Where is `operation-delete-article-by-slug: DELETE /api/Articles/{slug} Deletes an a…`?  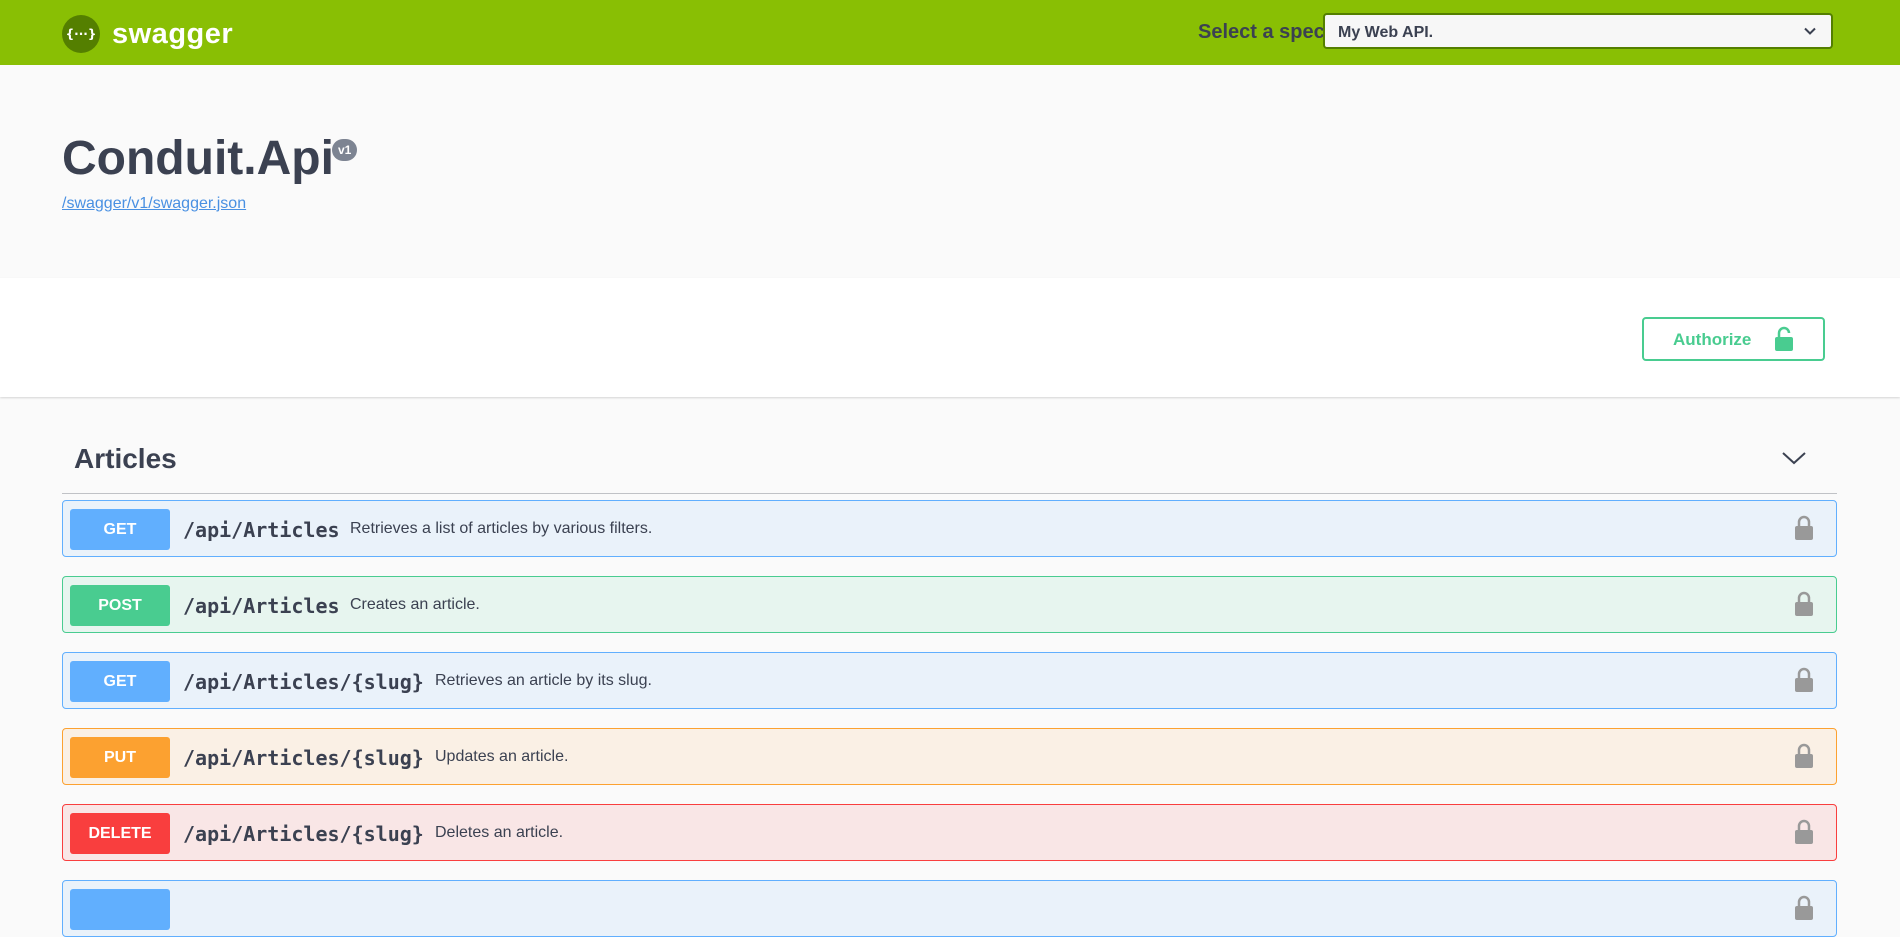
operation-delete-article-by-slug: DELETE /api/Articles/{slug} Deletes an a… is located at coordinates (949, 832).